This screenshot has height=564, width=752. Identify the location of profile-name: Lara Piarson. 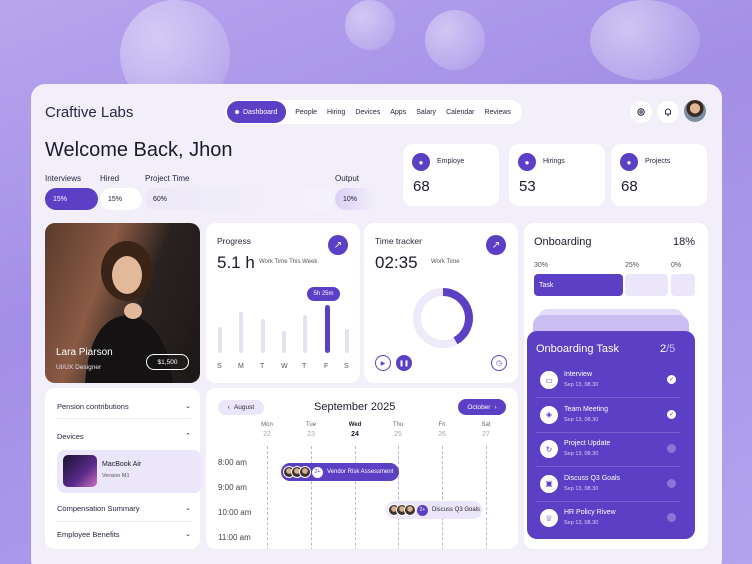
(84, 352).